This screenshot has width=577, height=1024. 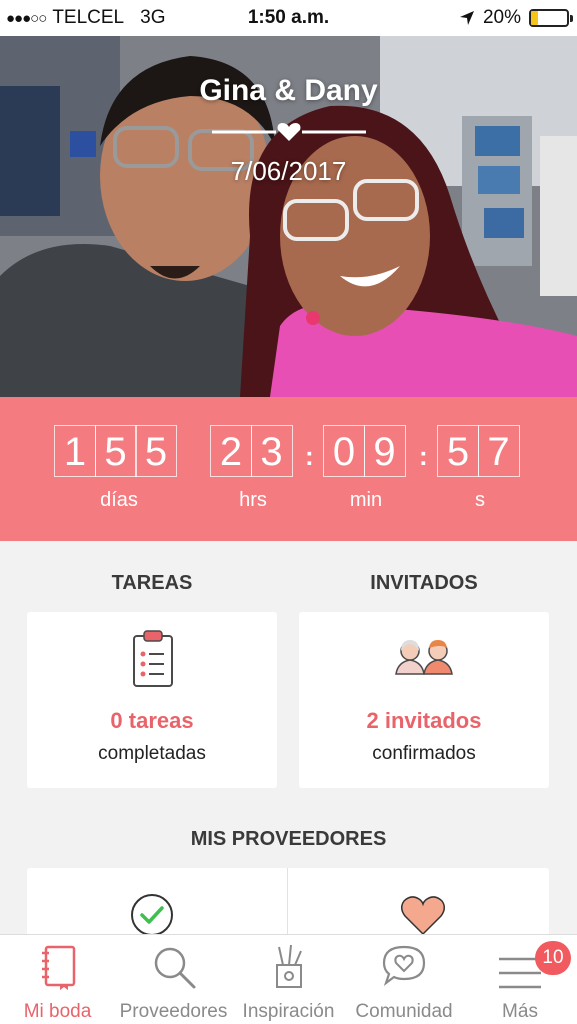 What do you see at coordinates (119, 500) in the screenshot?
I see `days-label: días` at bounding box center [119, 500].